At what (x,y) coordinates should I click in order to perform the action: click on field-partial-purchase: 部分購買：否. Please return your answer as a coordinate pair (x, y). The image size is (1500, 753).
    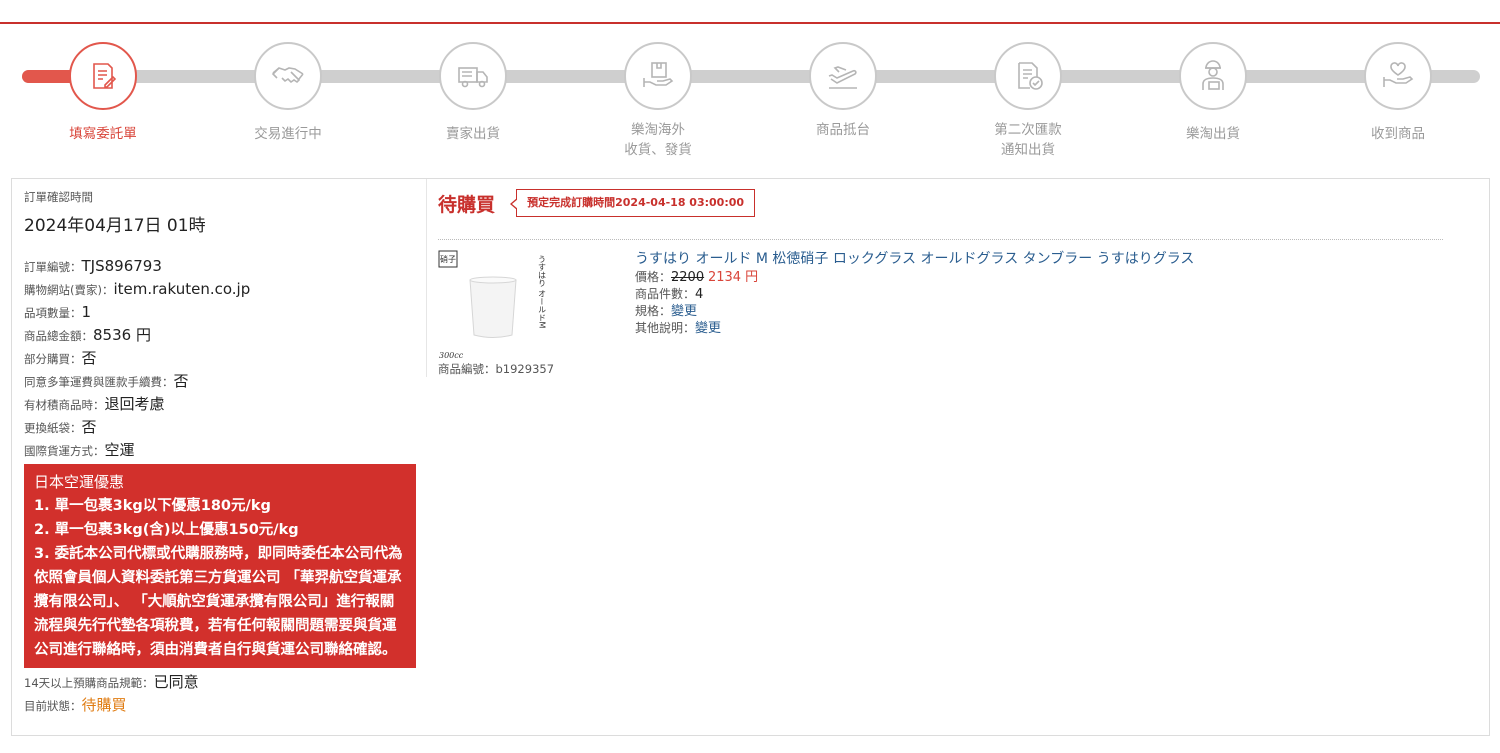
    Looking at the image, I should click on (60, 358).